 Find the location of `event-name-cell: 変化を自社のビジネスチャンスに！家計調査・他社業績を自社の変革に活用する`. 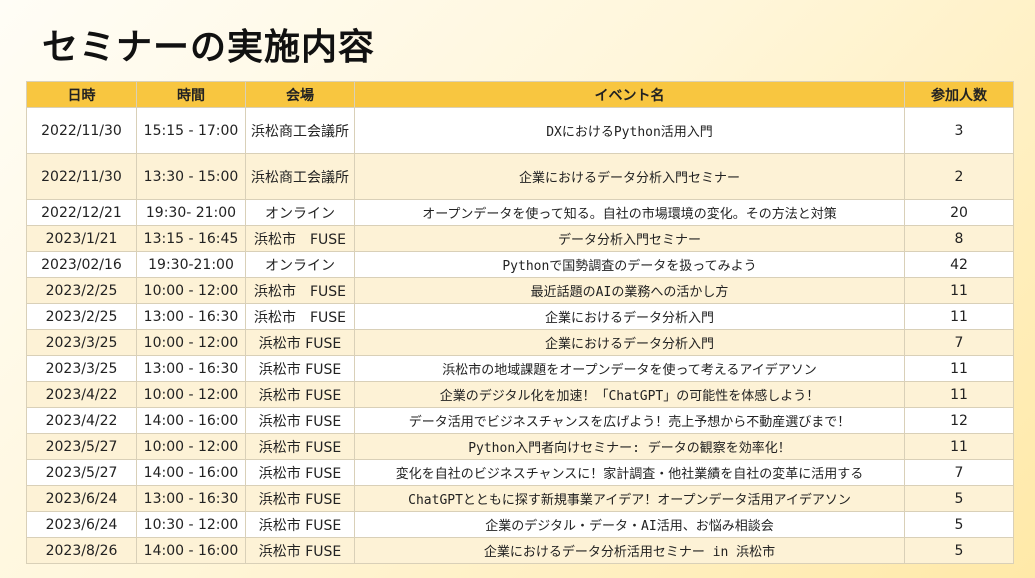

event-name-cell: 変化を自社のビジネスチャンスに！家計調査・他社業績を自社の変革に活用する is located at coordinates (629, 472).